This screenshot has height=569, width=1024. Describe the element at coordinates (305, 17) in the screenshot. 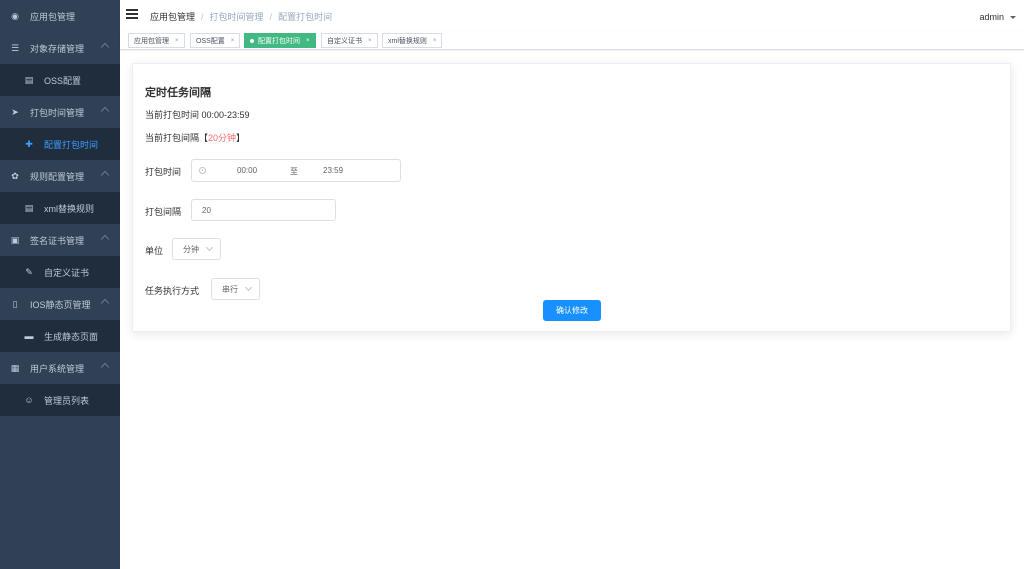

I see `breadcrumb-item: 配置打包时间` at that location.